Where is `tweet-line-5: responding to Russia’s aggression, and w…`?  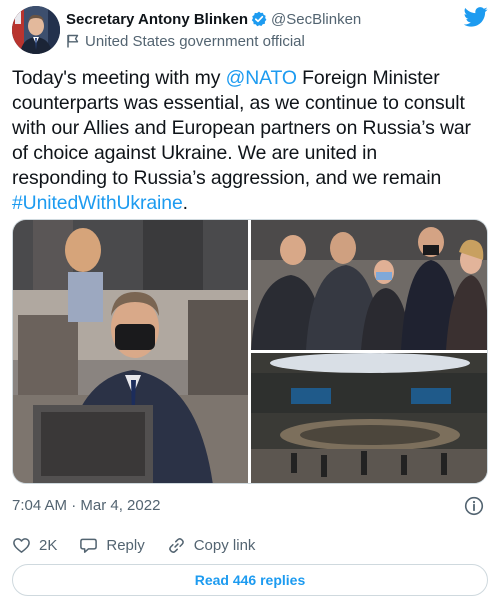
tweet-line-5: responding to Russia’s aggression, and w… is located at coordinates (227, 178).